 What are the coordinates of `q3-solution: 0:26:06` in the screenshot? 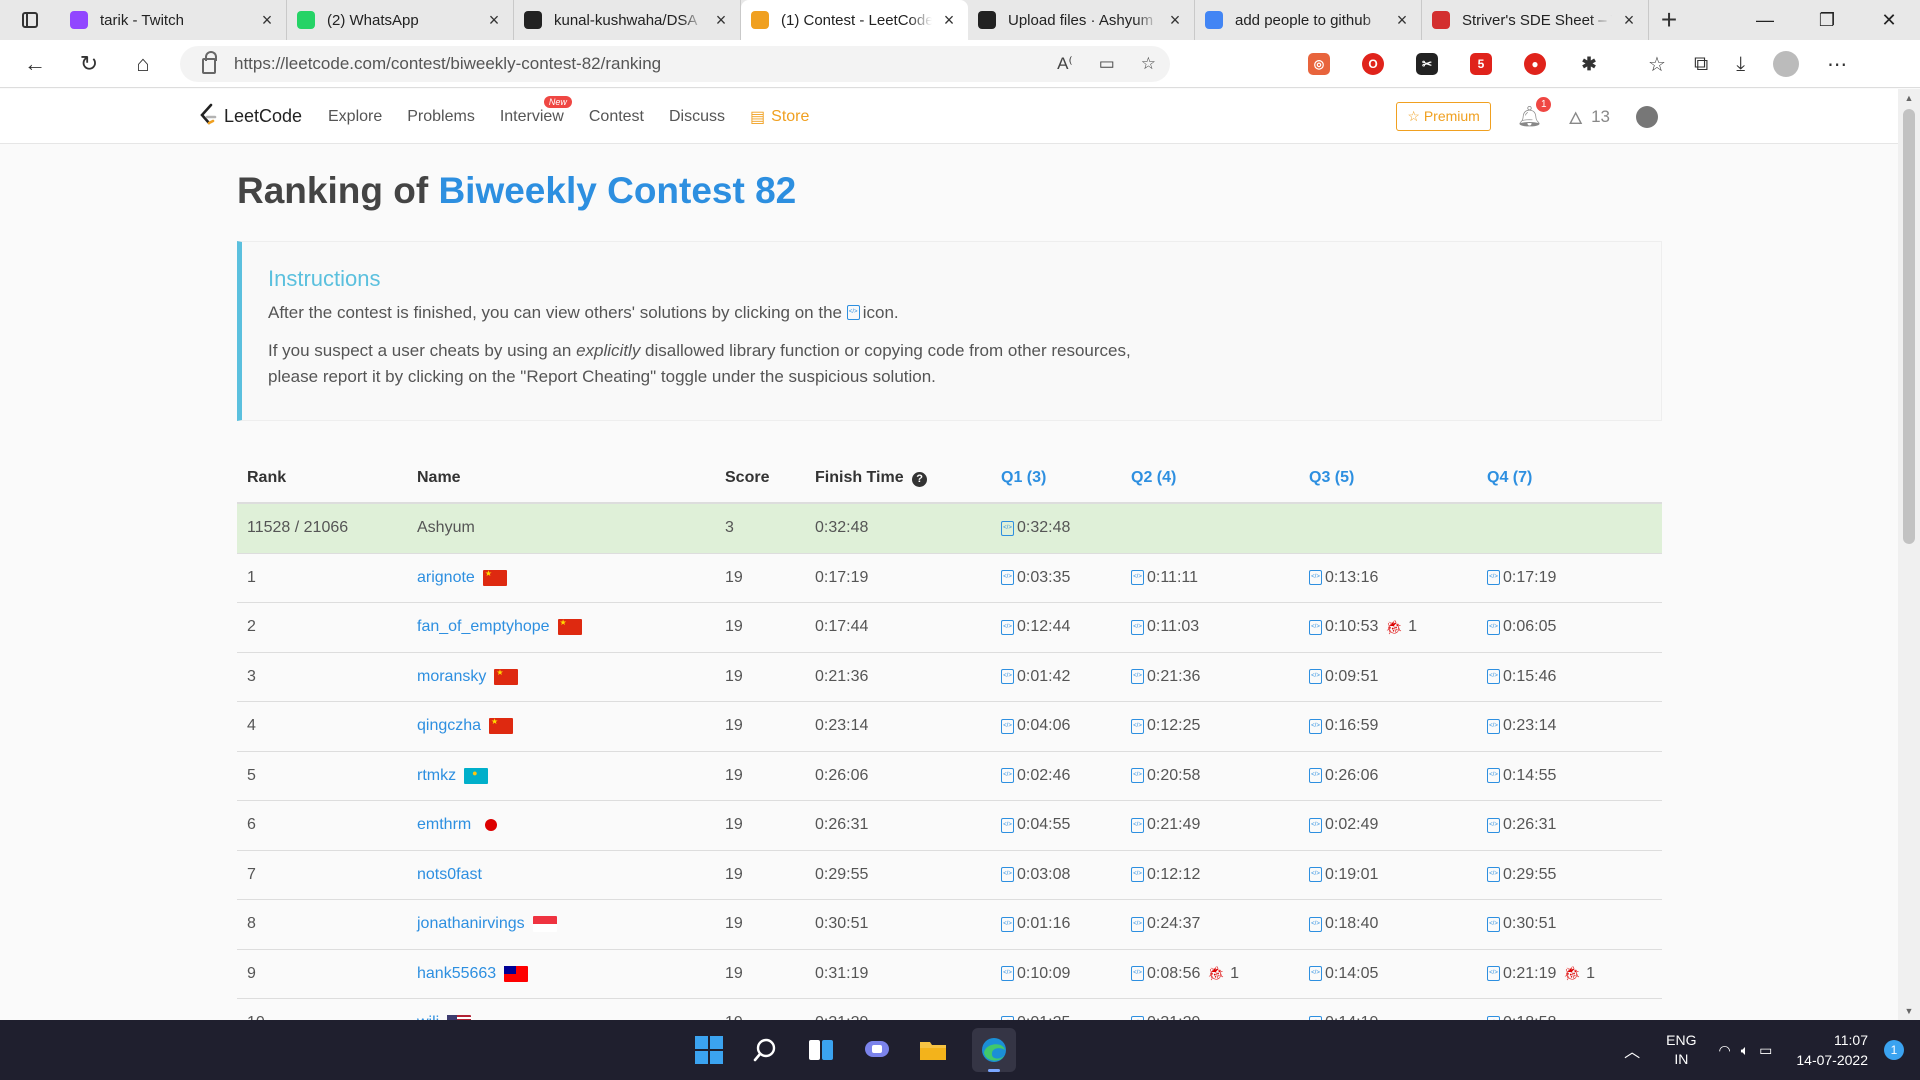 It's located at (1398, 776).